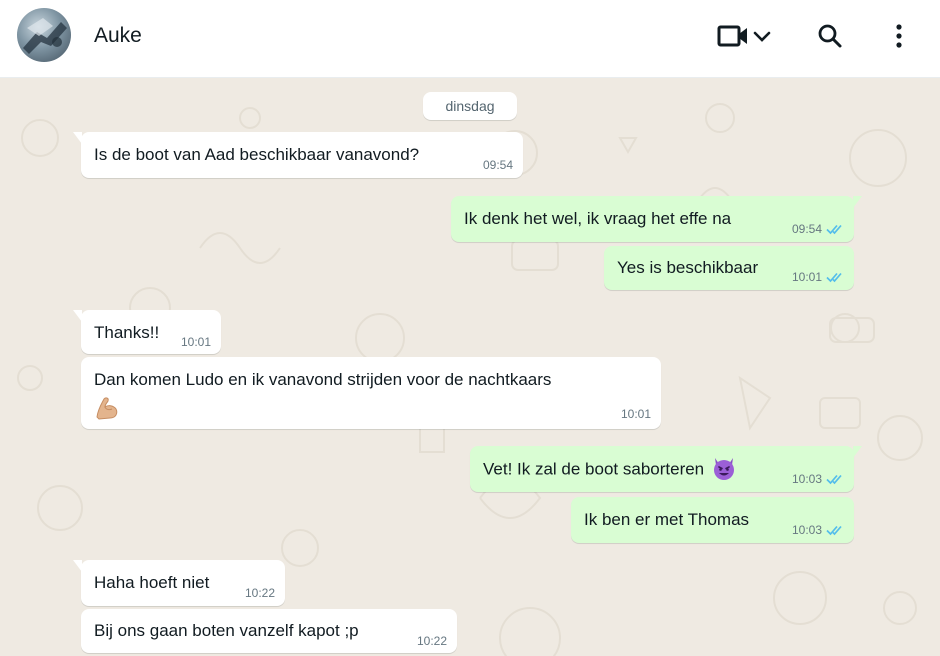 This screenshot has height=656, width=940. I want to click on avatar-image, so click(45, 36).